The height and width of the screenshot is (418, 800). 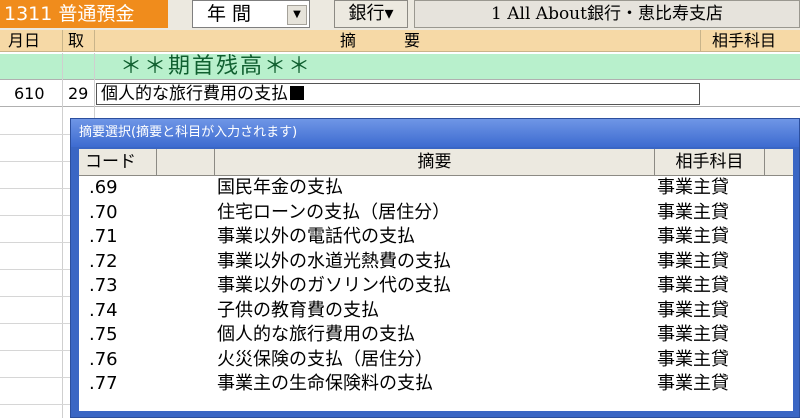 I want to click on entry-day: 29, so click(x=78, y=94).